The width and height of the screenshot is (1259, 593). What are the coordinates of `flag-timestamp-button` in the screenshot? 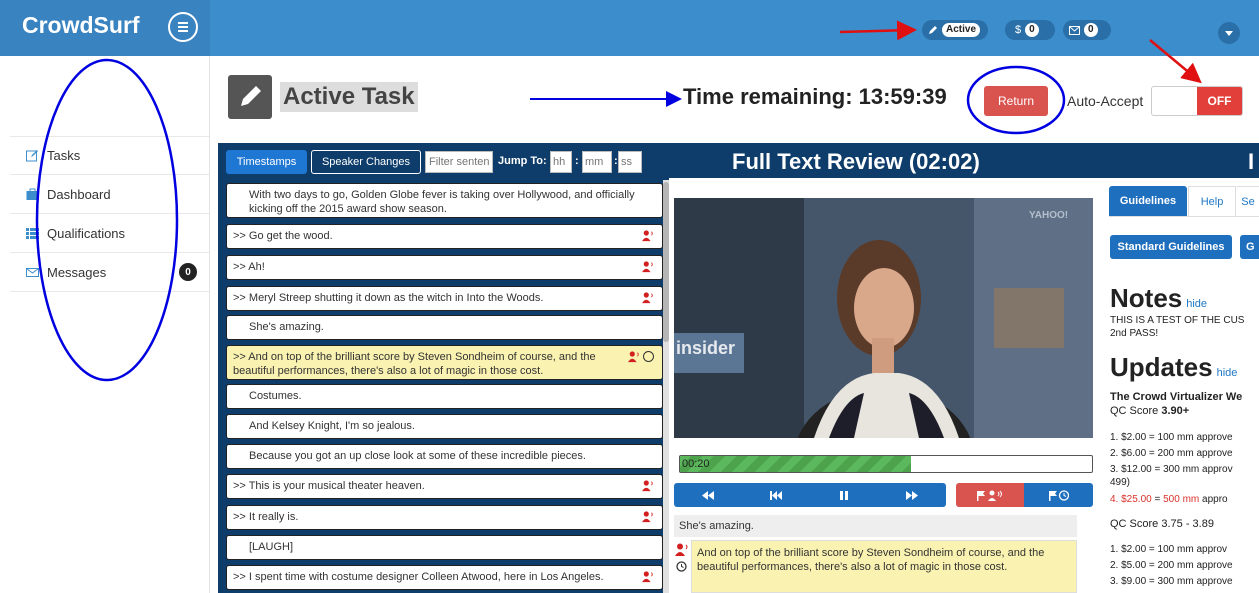 It's located at (1058, 495).